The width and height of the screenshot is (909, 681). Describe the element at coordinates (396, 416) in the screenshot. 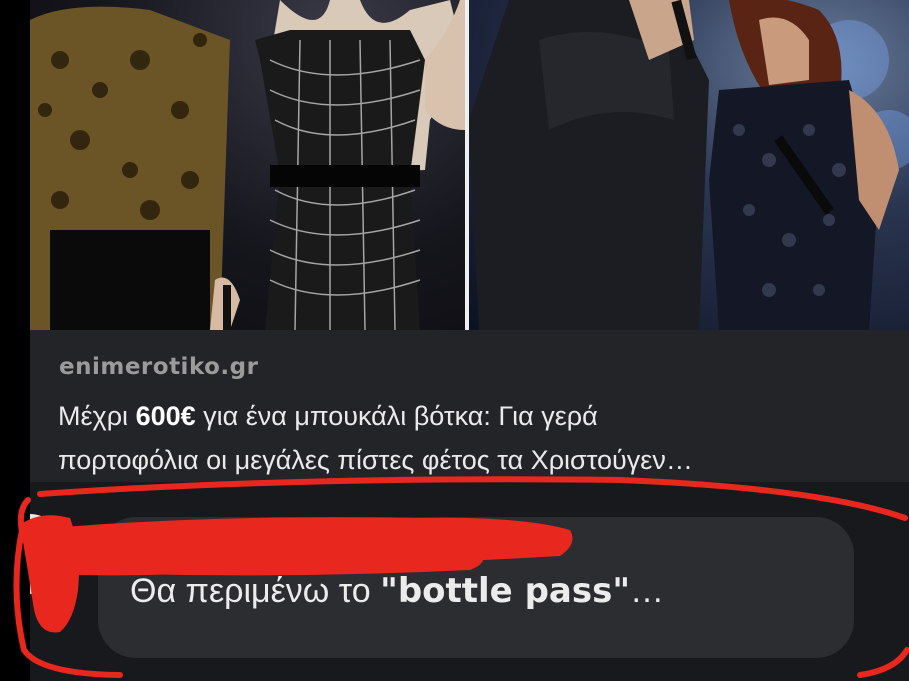

I see `title-post: για ένα μπουκάλι βότκα: Για γερά` at that location.